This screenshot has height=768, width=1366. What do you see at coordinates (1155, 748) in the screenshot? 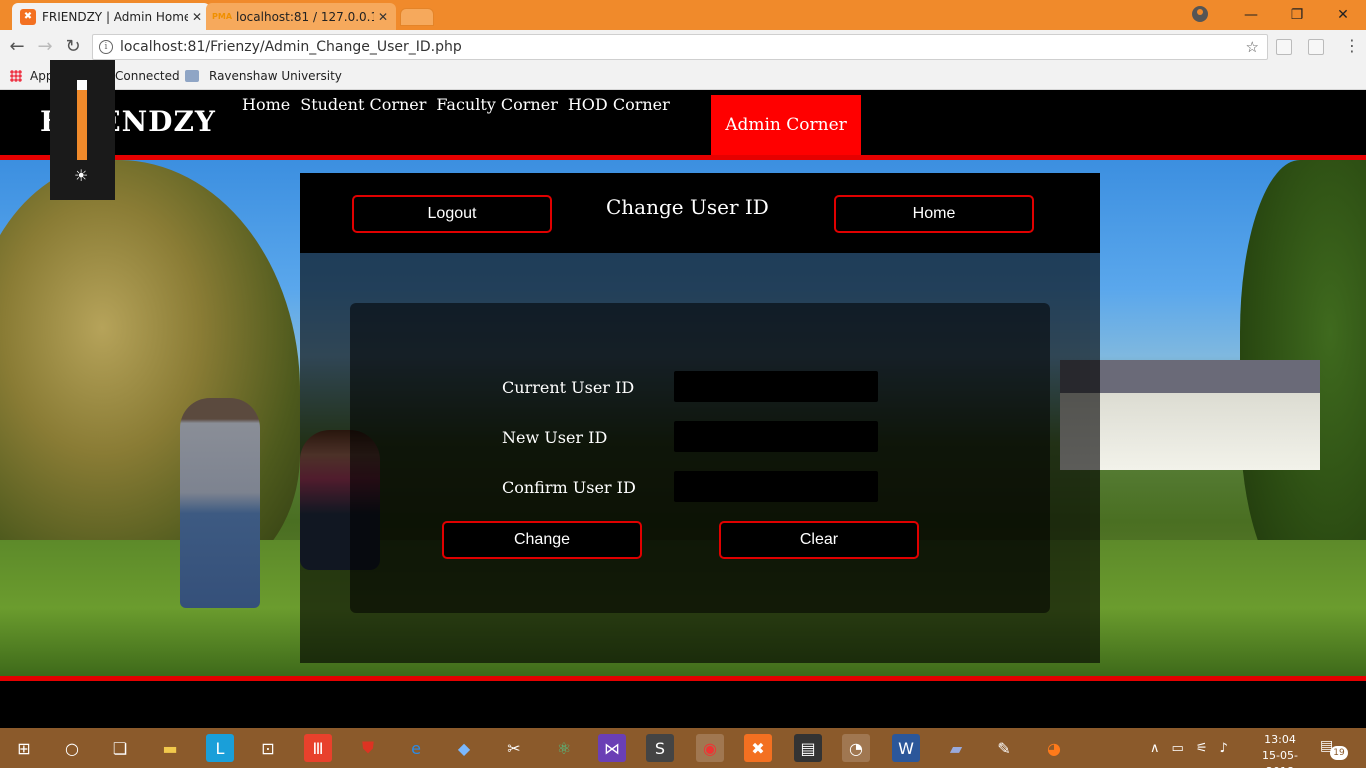
I see `chevron-up-icon: ∧` at bounding box center [1155, 748].